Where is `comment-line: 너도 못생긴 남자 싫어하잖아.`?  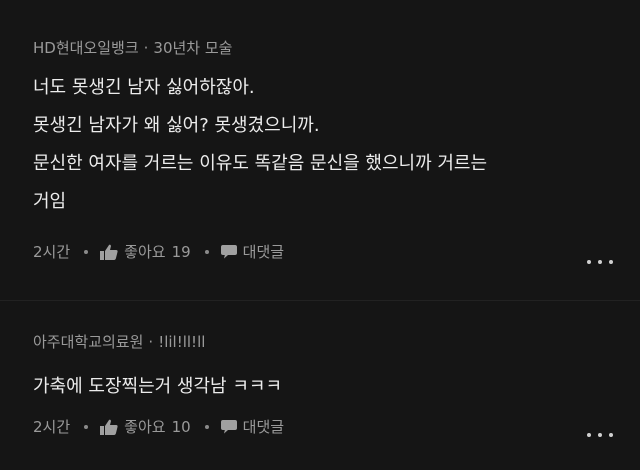 comment-line: 너도 못생긴 남자 싫어하잖아. is located at coordinates (144, 87).